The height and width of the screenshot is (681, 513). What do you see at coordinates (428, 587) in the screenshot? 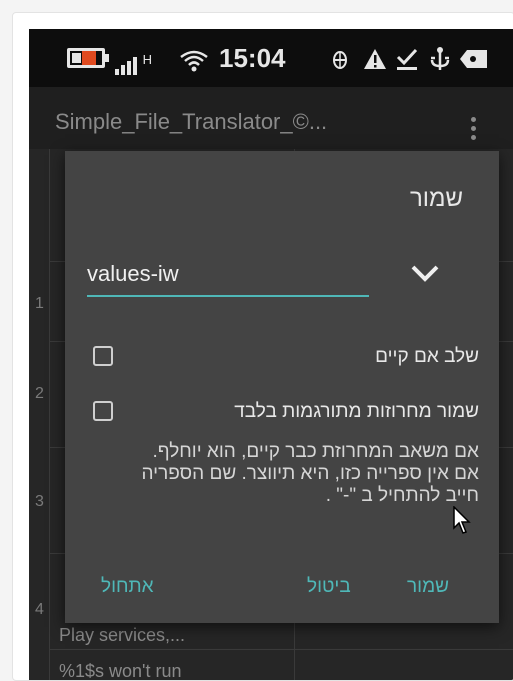
I see `save-button: שמור` at bounding box center [428, 587].